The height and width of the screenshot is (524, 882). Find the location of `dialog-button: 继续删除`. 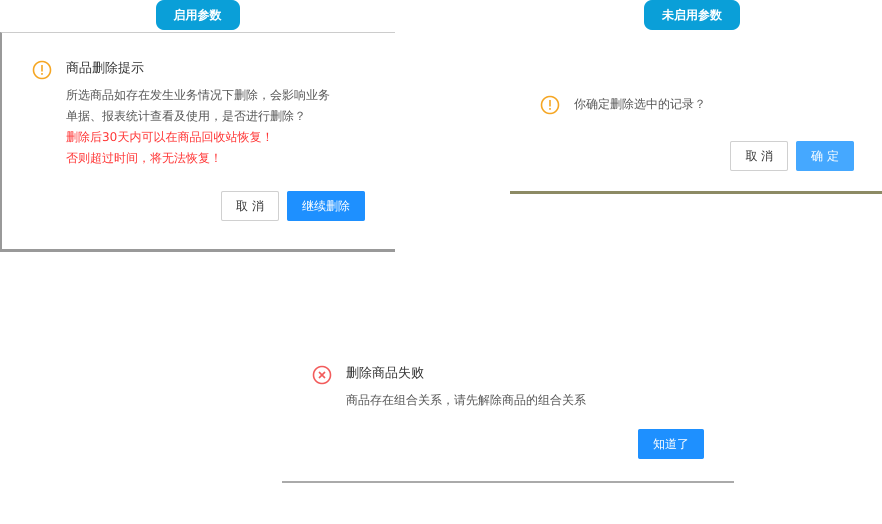

dialog-button: 继续删除 is located at coordinates (326, 206).